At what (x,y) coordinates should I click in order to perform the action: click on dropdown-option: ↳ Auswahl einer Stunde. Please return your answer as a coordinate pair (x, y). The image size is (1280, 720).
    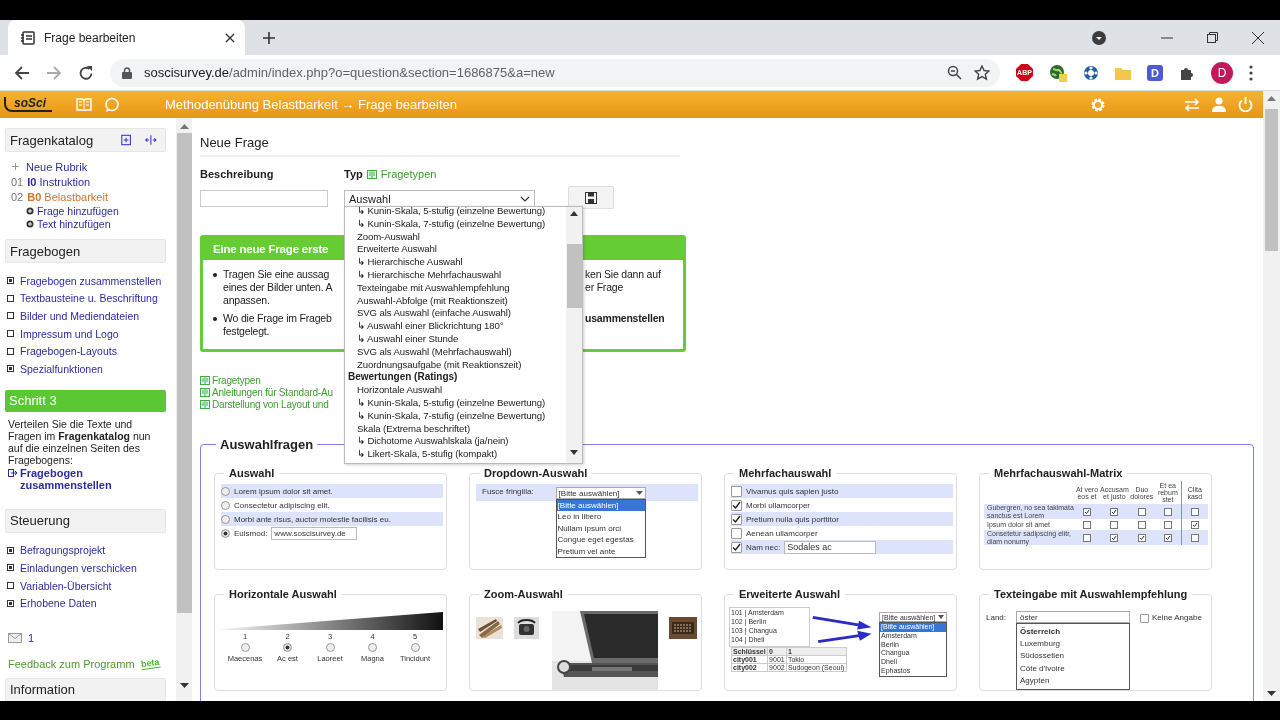
    Looking at the image, I should click on (455, 339).